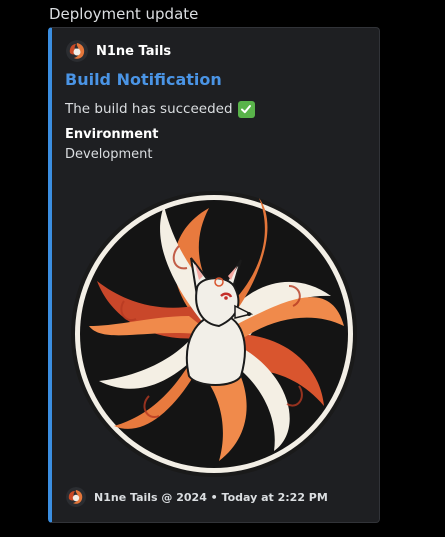 The image size is (445, 537). I want to click on embed-author-name: N1ne Tails, so click(133, 51).